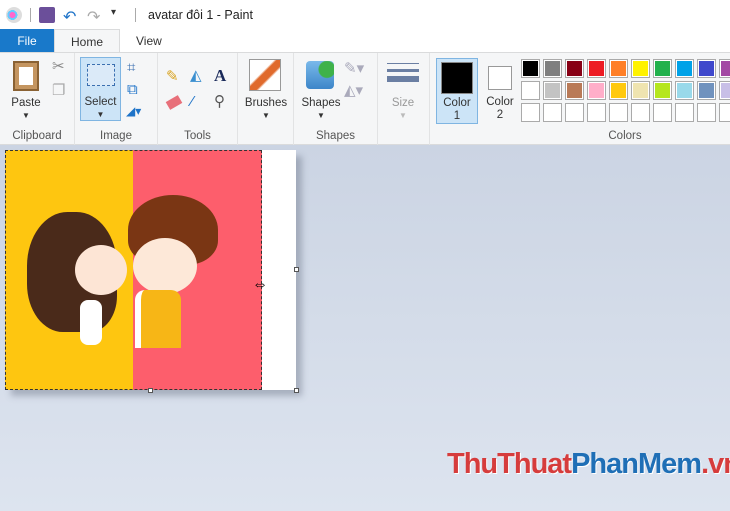 This screenshot has width=730, height=511. What do you see at coordinates (260, 284) in the screenshot?
I see `resize-cursor-icon: ⇔` at bounding box center [260, 284].